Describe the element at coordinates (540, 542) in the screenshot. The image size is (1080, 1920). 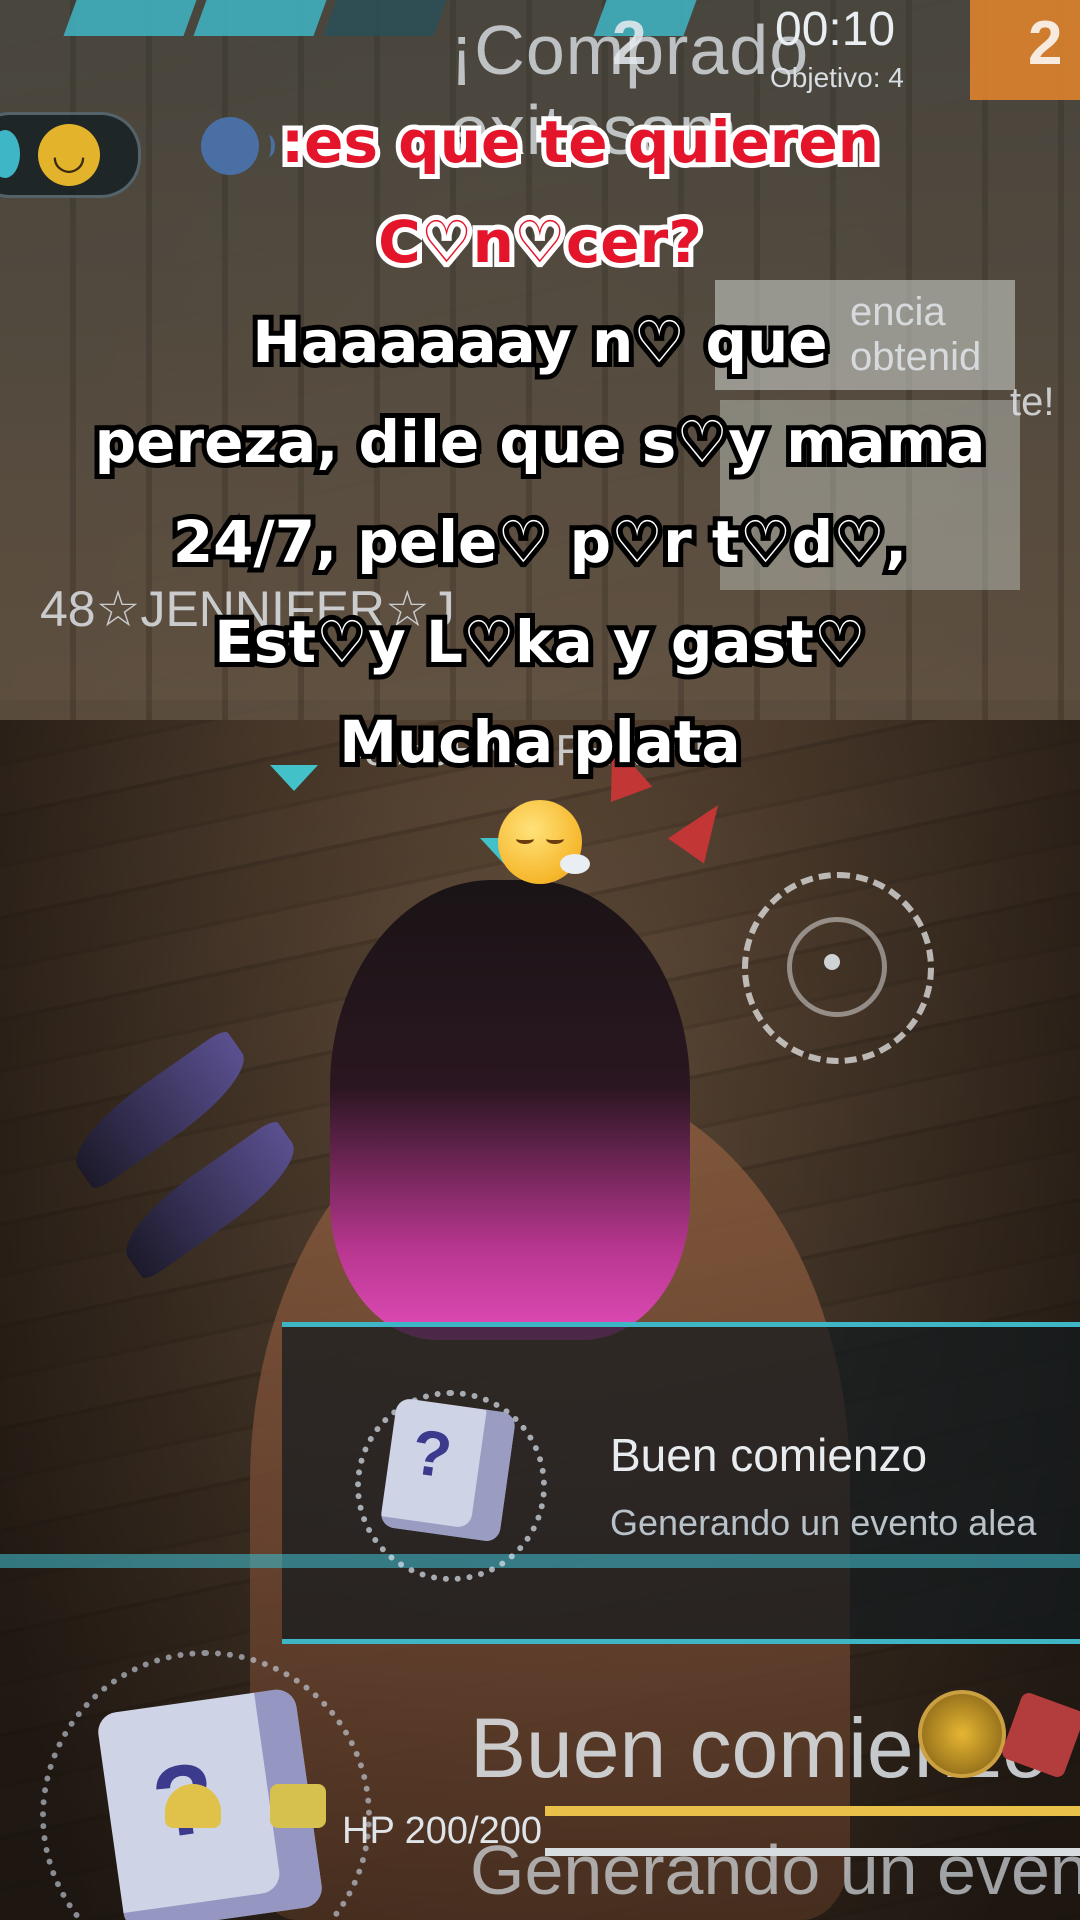
I see `caption-line-5: 24/7, pele♡ p♡r t♡d♡,` at that location.